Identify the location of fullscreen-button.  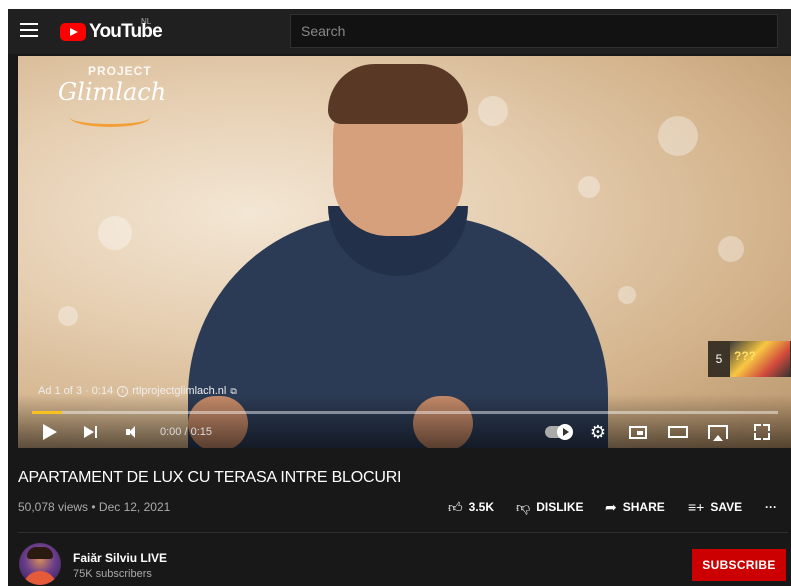
(762, 432).